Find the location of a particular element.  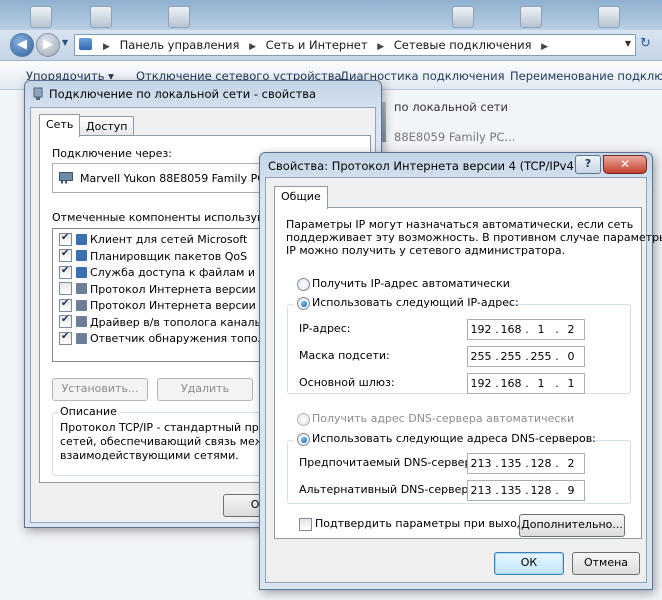

breadcrumb-item: Сетевые подключения is located at coordinates (463, 45).